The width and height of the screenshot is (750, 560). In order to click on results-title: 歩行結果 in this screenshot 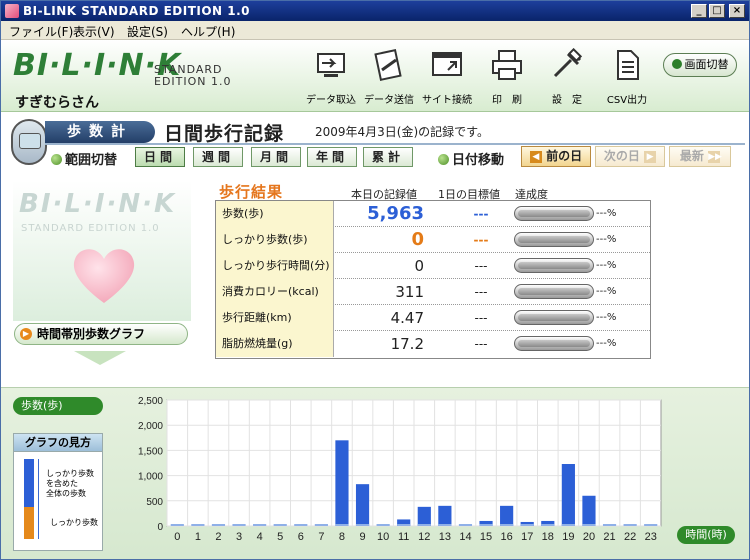, I will do `click(251, 192)`.